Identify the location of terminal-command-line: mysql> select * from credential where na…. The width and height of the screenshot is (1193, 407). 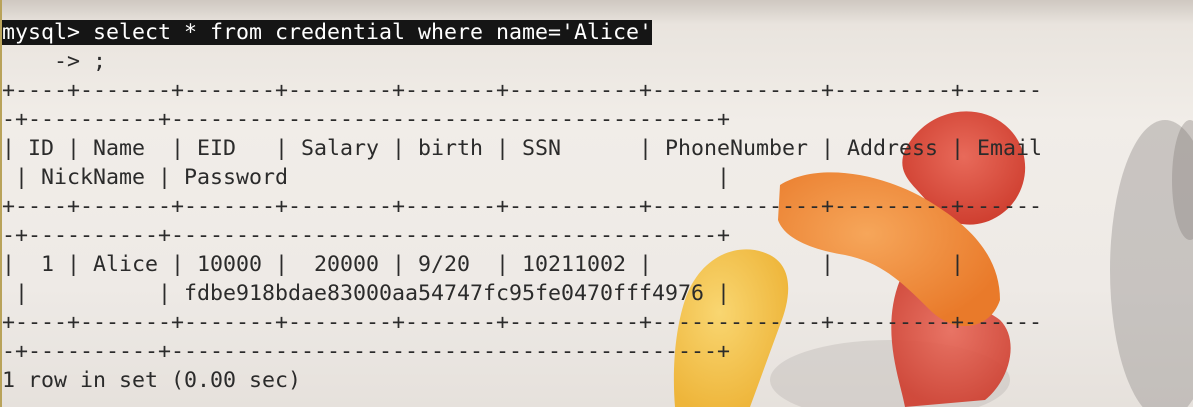
(597, 32).